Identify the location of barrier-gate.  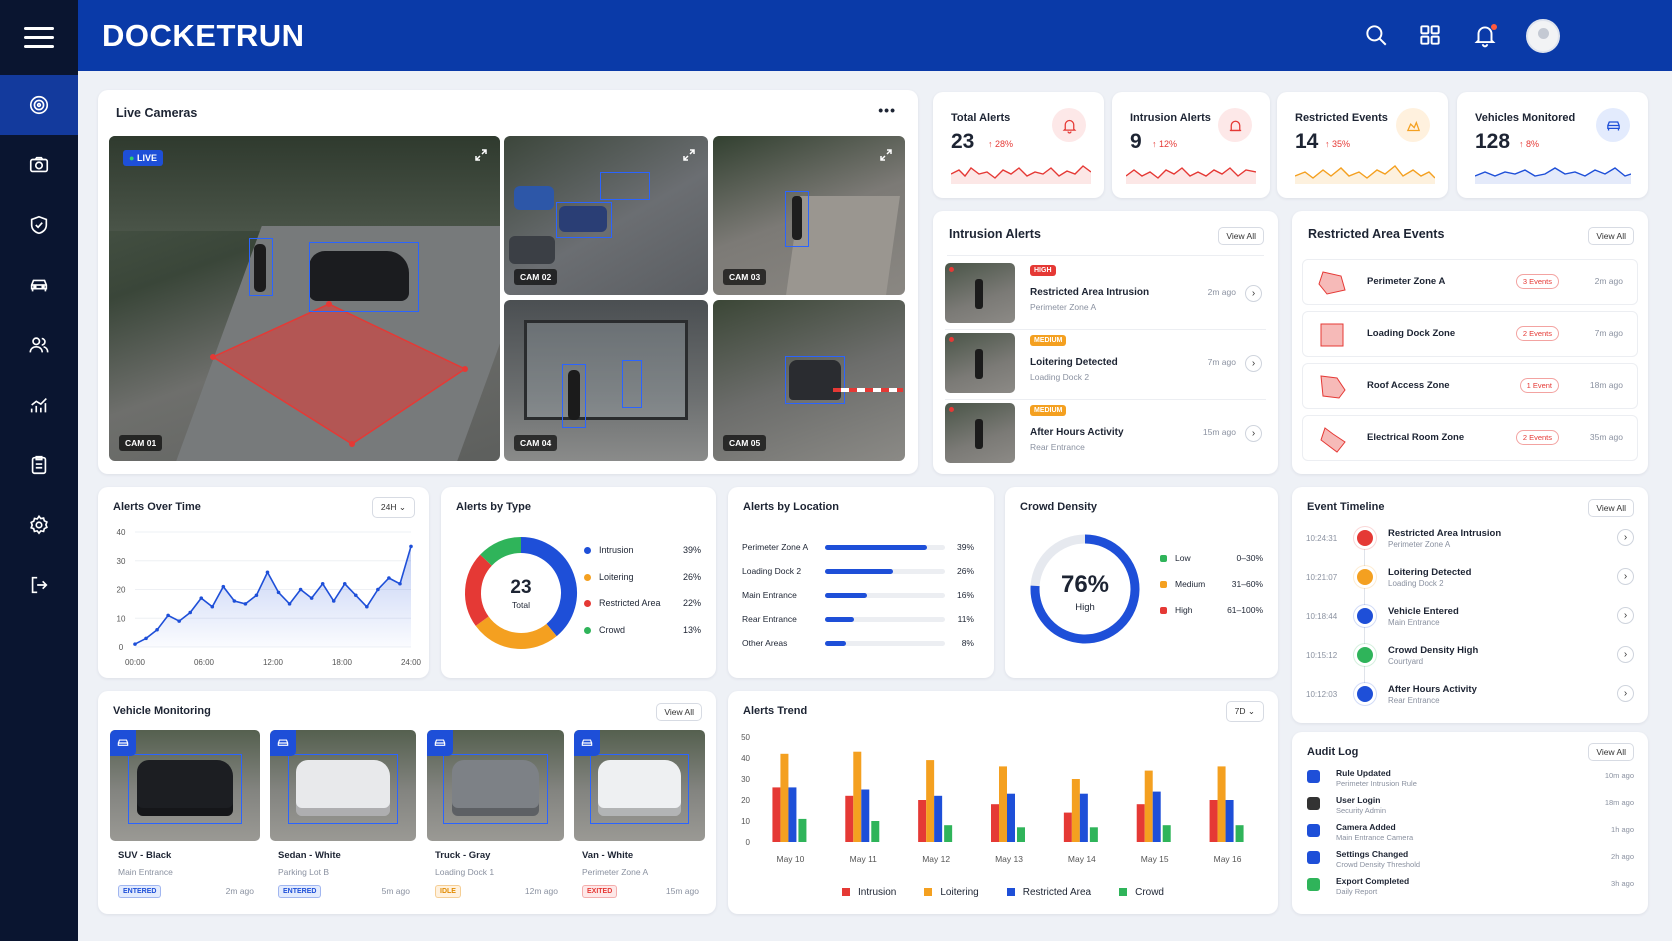
(868, 390).